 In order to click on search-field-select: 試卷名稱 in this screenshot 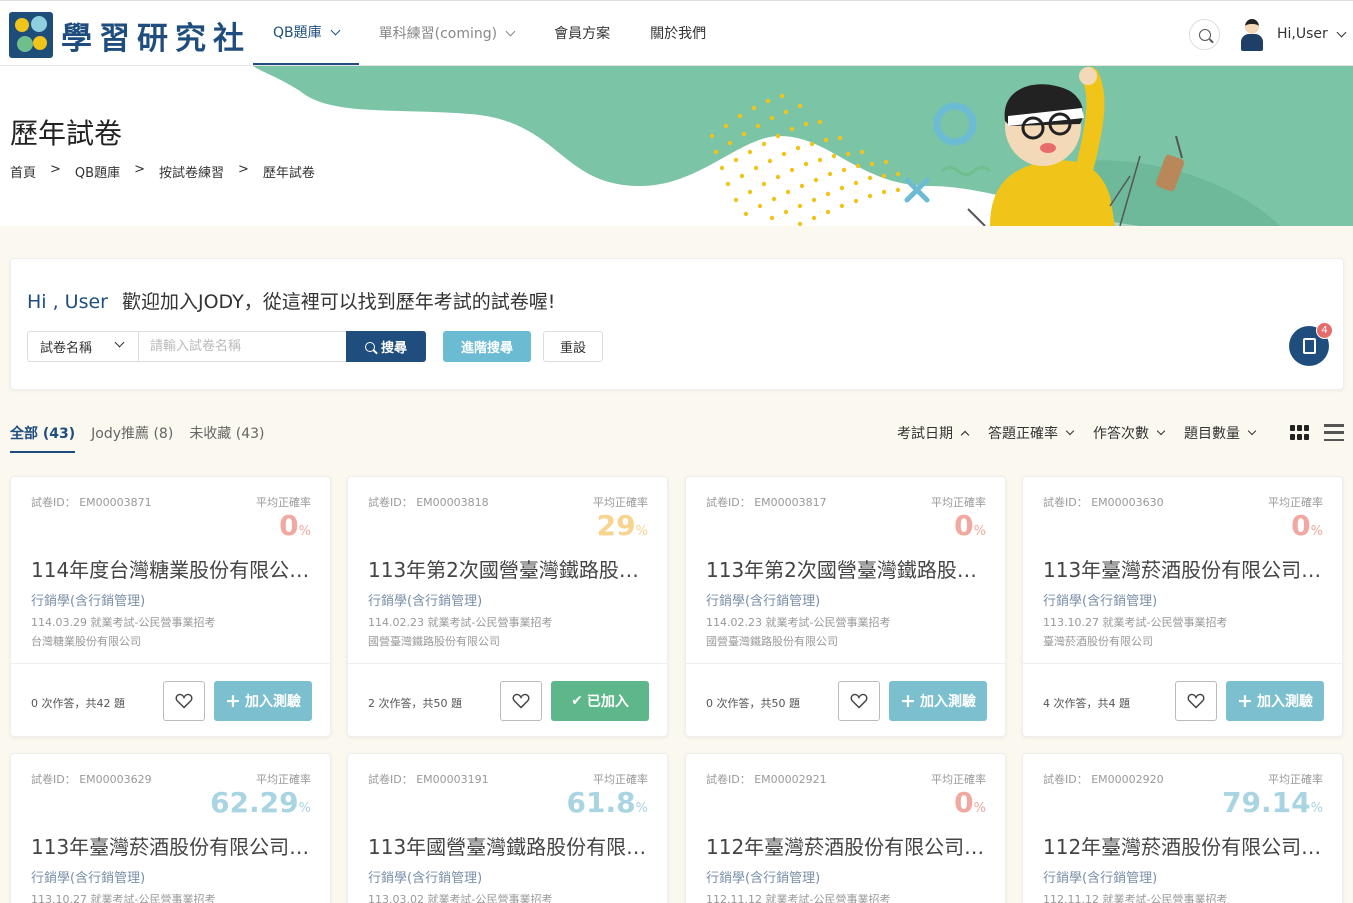, I will do `click(83, 346)`.